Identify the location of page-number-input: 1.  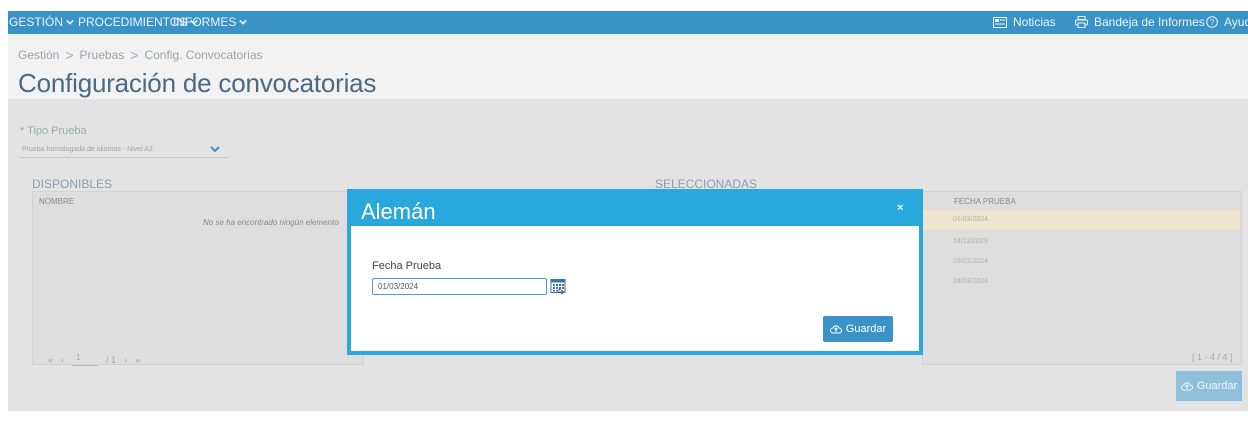
(85, 359).